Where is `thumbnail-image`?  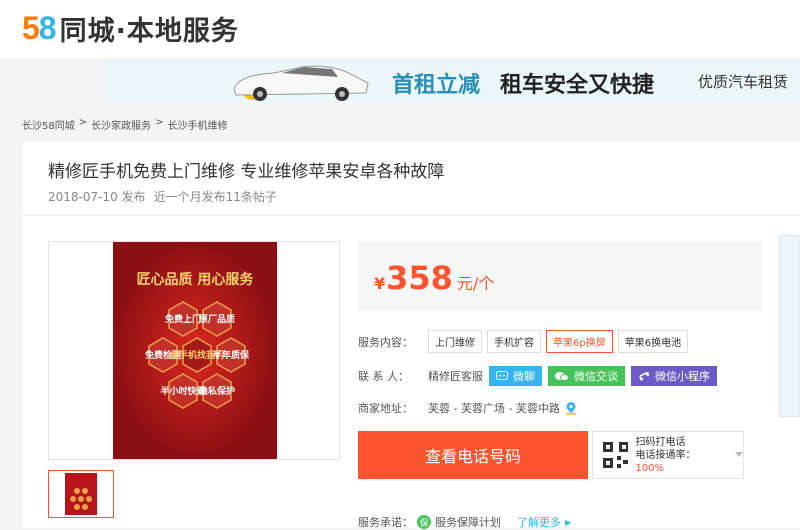
thumbnail-image is located at coordinates (81, 494).